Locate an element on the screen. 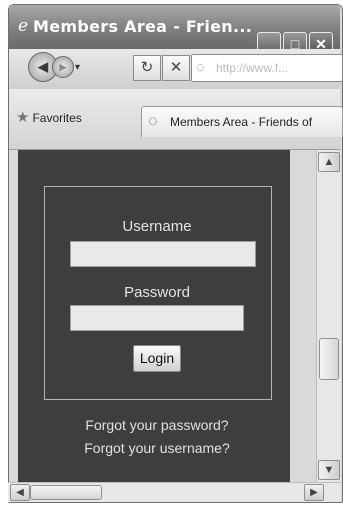 The height and width of the screenshot is (507, 343). login-button: Login is located at coordinates (157, 358).